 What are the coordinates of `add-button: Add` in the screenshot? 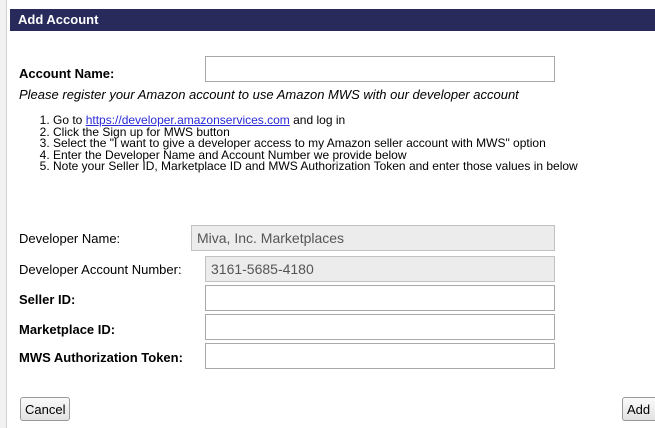 It's located at (638, 409).